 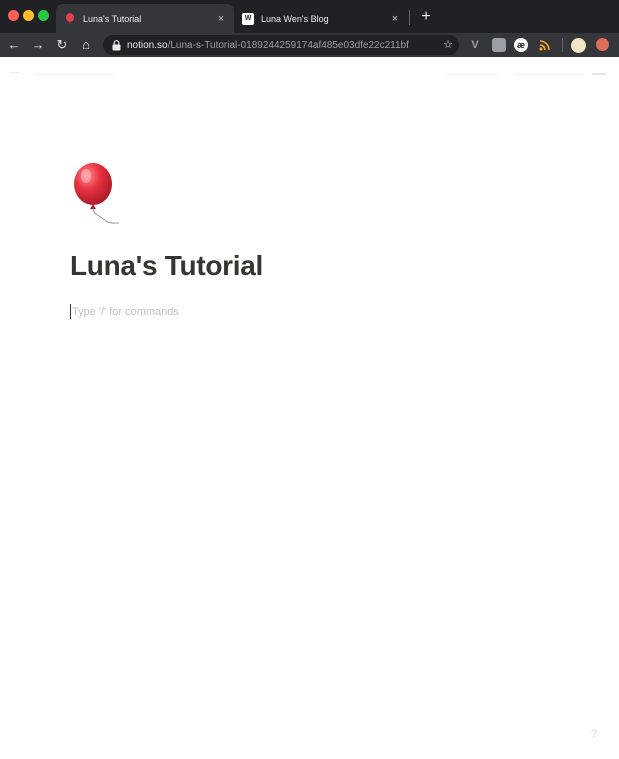 I want to click on empty-block: Type '/' for commands, so click(x=124, y=311).